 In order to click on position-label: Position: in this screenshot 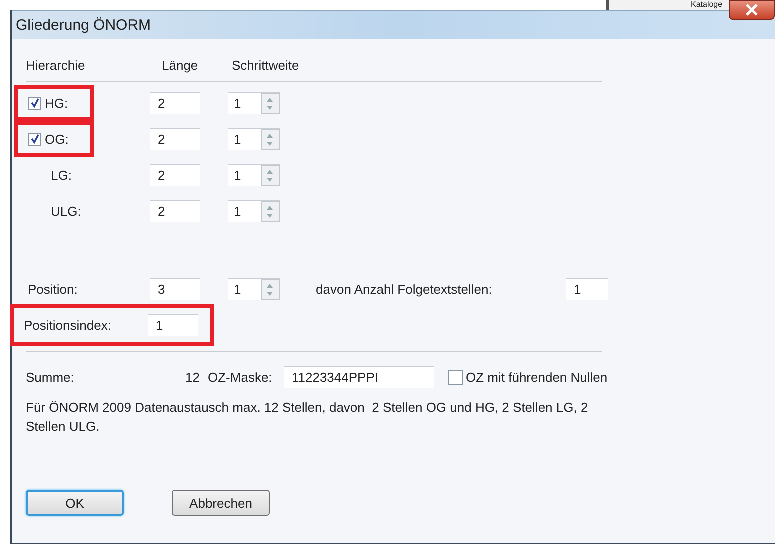, I will do `click(53, 289)`.